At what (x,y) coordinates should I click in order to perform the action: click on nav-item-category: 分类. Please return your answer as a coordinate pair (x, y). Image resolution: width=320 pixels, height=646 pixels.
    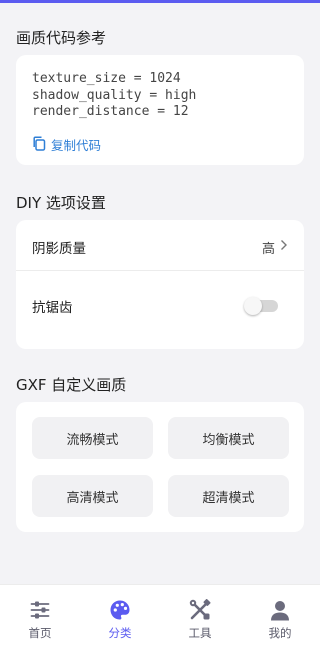
    Looking at the image, I should click on (120, 615).